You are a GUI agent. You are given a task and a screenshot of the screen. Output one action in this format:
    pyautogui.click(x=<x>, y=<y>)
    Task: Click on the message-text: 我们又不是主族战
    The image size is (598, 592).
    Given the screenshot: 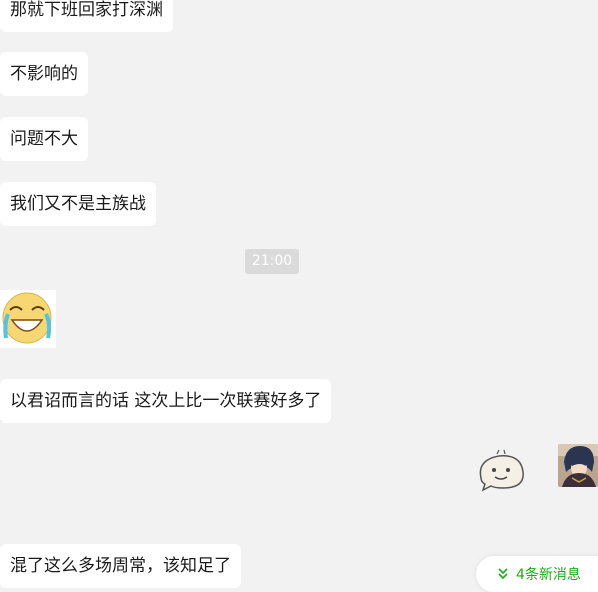 What is the action you would take?
    pyautogui.click(x=78, y=204)
    